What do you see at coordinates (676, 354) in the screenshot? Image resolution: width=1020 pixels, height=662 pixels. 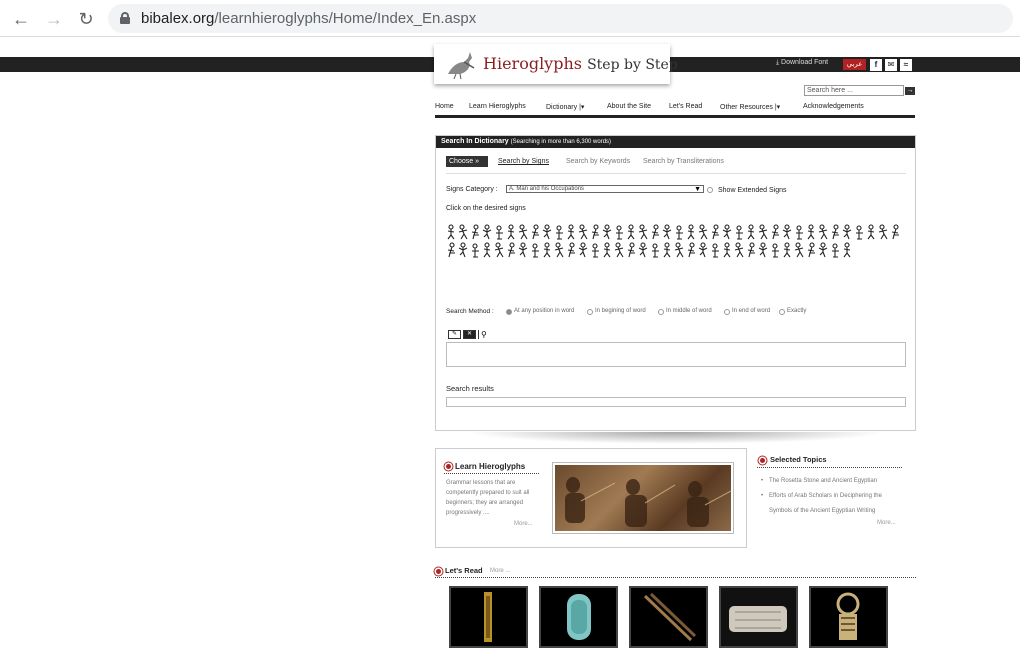 I see `signs-input-area` at bounding box center [676, 354].